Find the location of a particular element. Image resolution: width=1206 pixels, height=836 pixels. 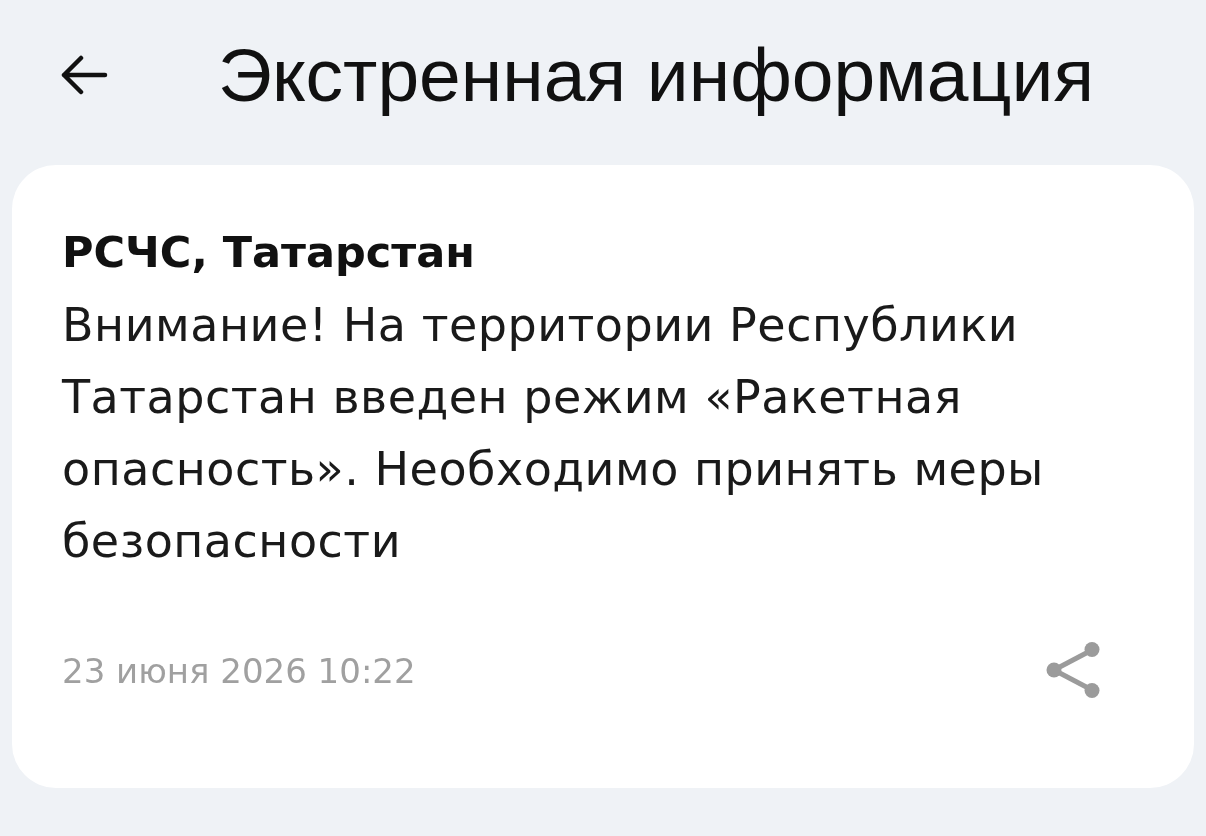

alert-timestamp: 23 июня 2026 10:22 is located at coordinates (239, 672).